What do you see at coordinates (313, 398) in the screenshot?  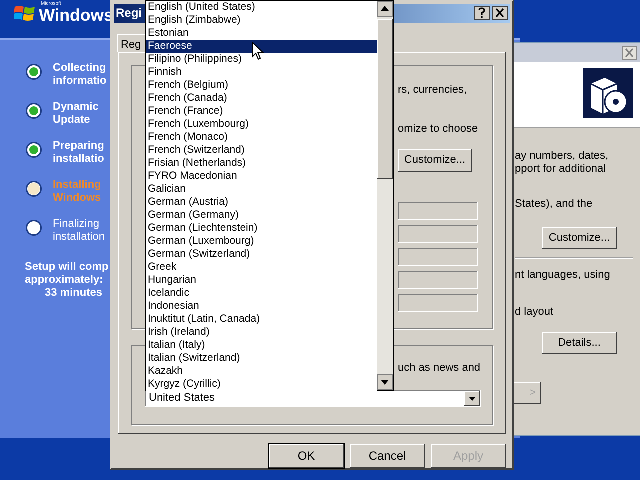 I see `location-combo: United States` at bounding box center [313, 398].